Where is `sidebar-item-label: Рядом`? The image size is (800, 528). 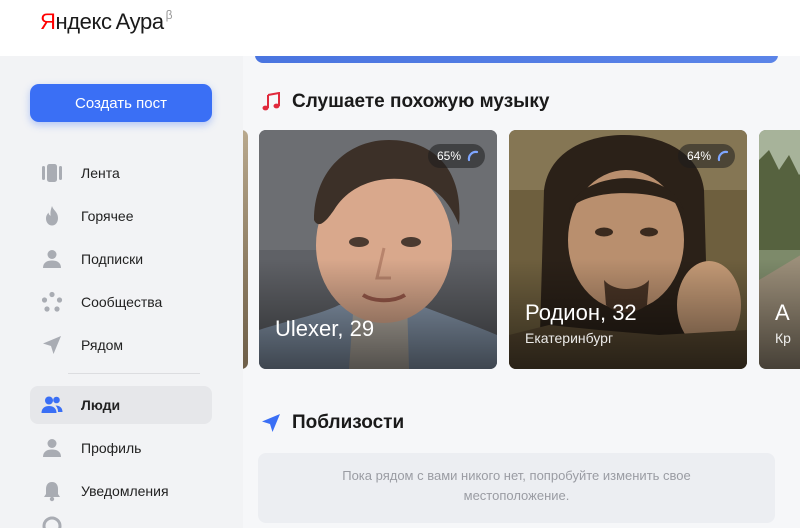
sidebar-item-label: Рядом is located at coordinates (102, 345).